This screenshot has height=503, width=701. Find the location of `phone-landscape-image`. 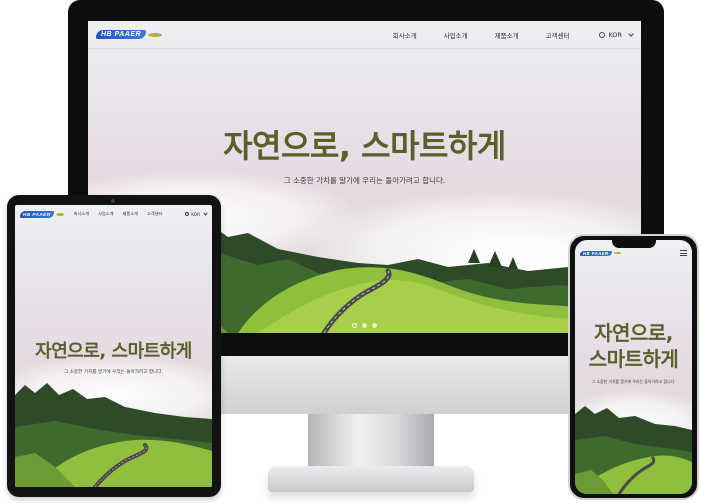

phone-landscape-image is located at coordinates (633, 450).